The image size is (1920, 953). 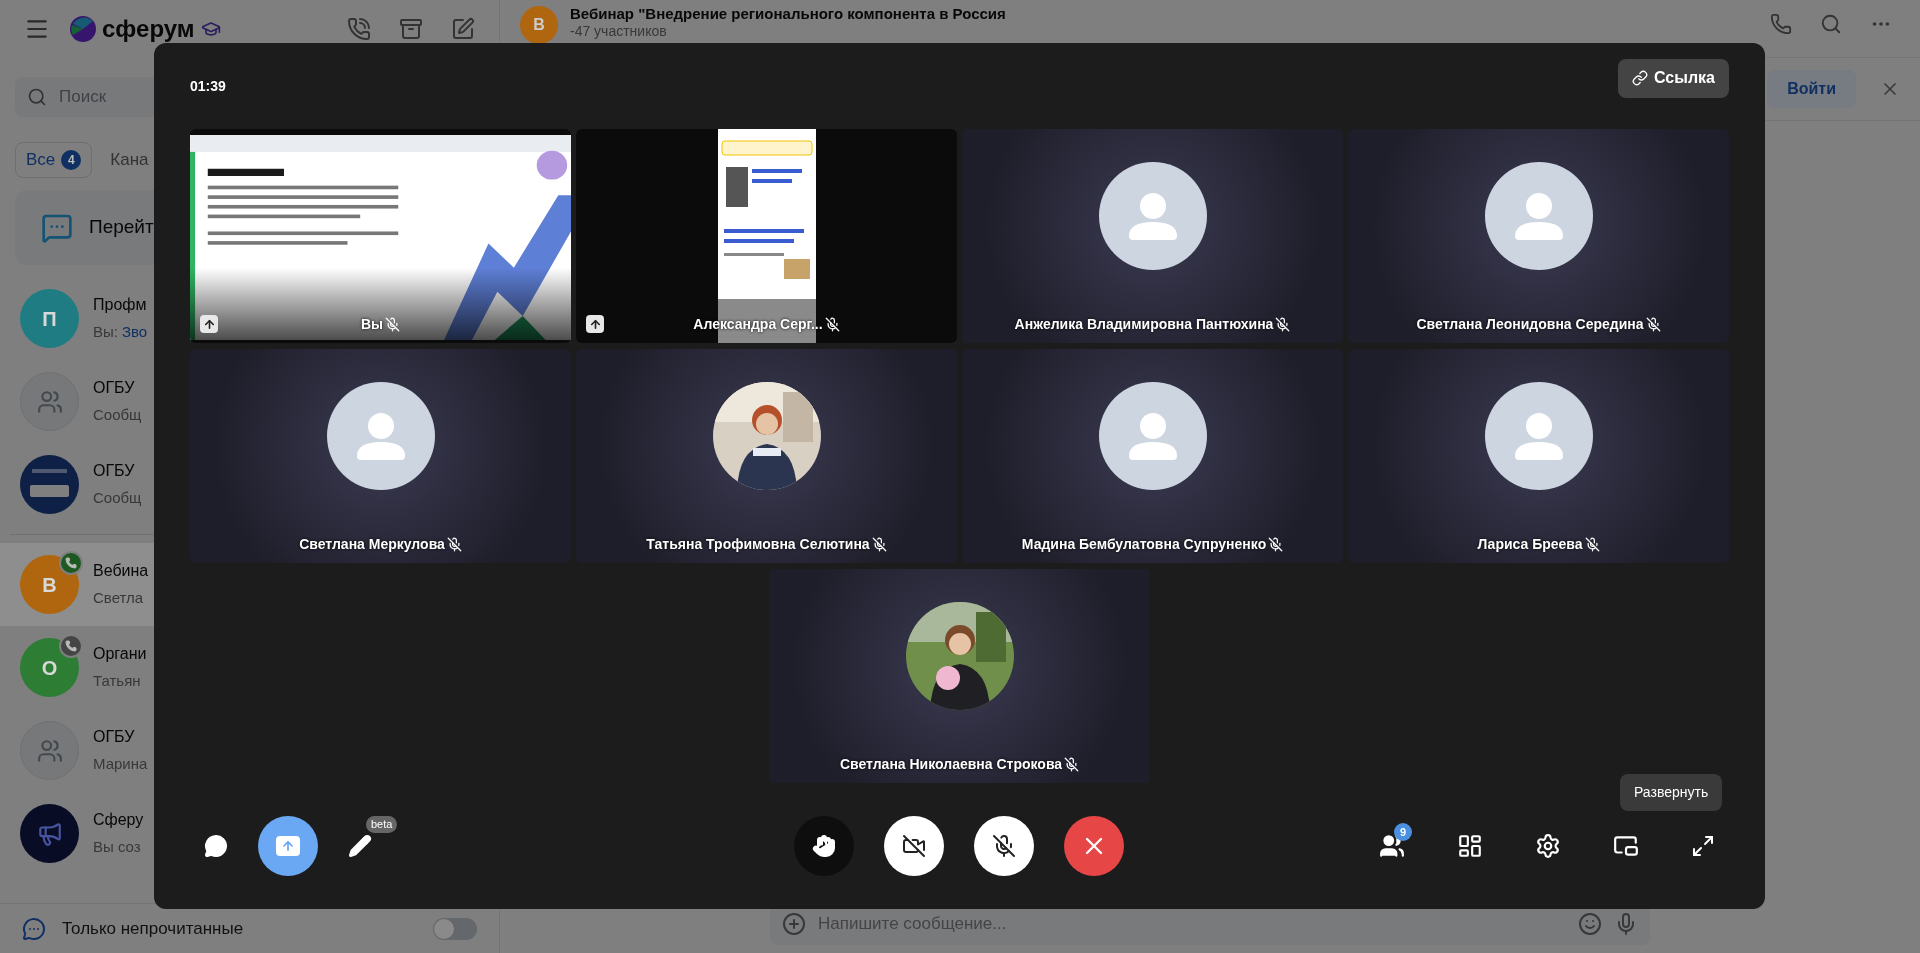 I want to click on expand-tooltip: Развернуть, so click(x=1671, y=792).